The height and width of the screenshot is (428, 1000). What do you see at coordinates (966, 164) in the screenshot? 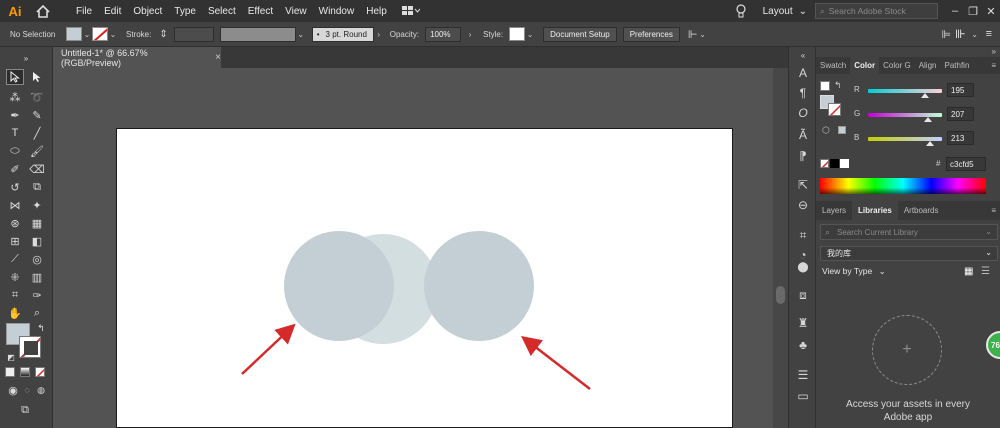
I see `hex-value-field: c3cfd5` at bounding box center [966, 164].